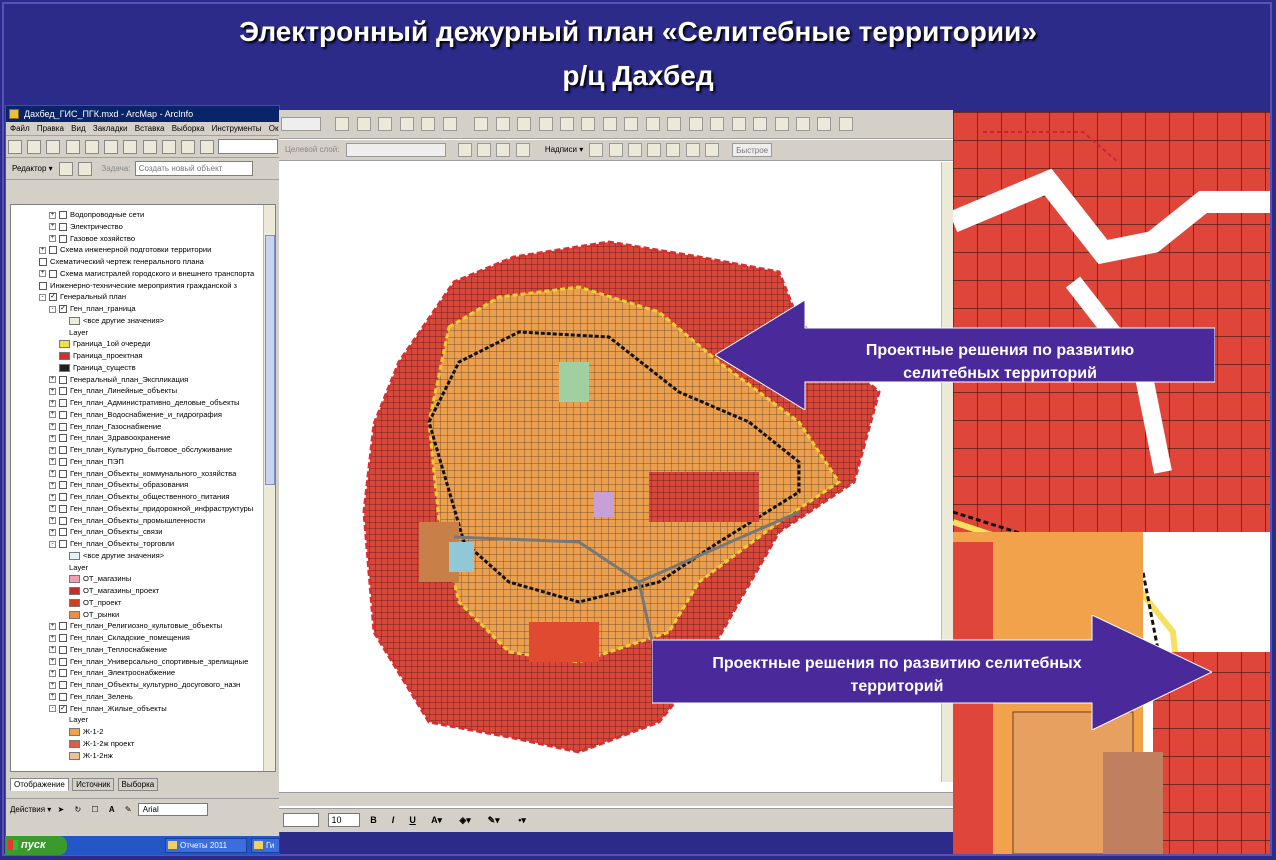 The height and width of the screenshot is (860, 1276). What do you see at coordinates (301, 124) in the screenshot?
I see `map-scale-select` at bounding box center [301, 124].